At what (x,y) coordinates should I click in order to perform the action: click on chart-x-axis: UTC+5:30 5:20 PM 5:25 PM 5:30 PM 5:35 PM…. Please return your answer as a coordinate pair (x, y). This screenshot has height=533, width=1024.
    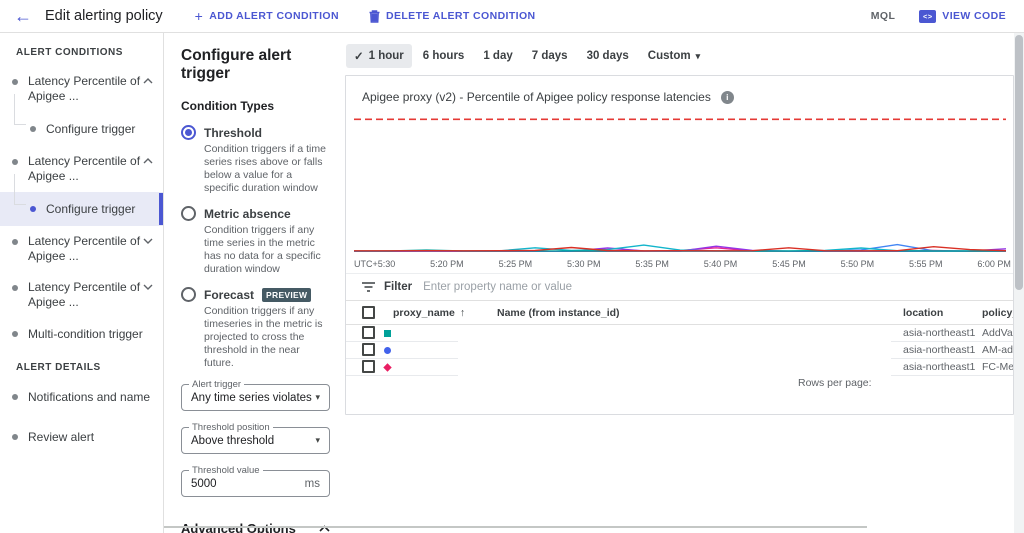
    Looking at the image, I should click on (682, 264).